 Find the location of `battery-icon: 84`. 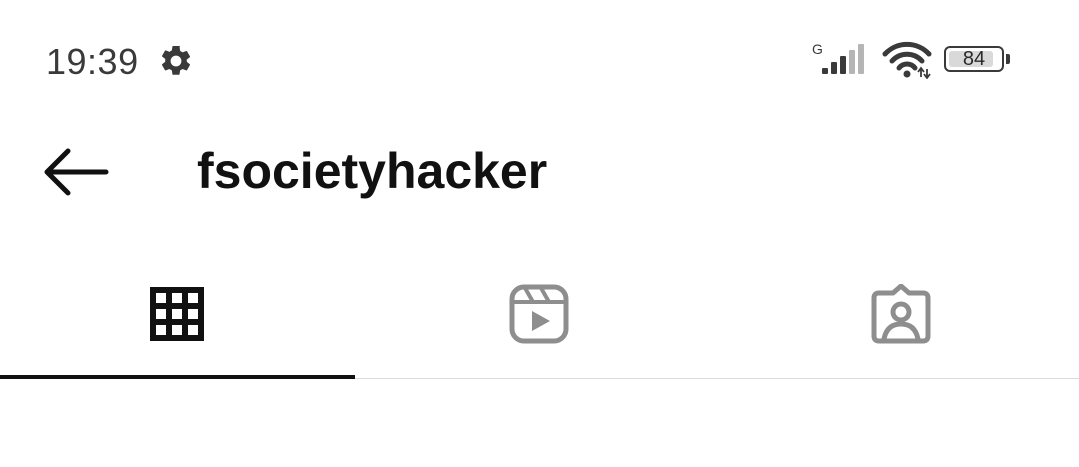

battery-icon: 84 is located at coordinates (977, 60).